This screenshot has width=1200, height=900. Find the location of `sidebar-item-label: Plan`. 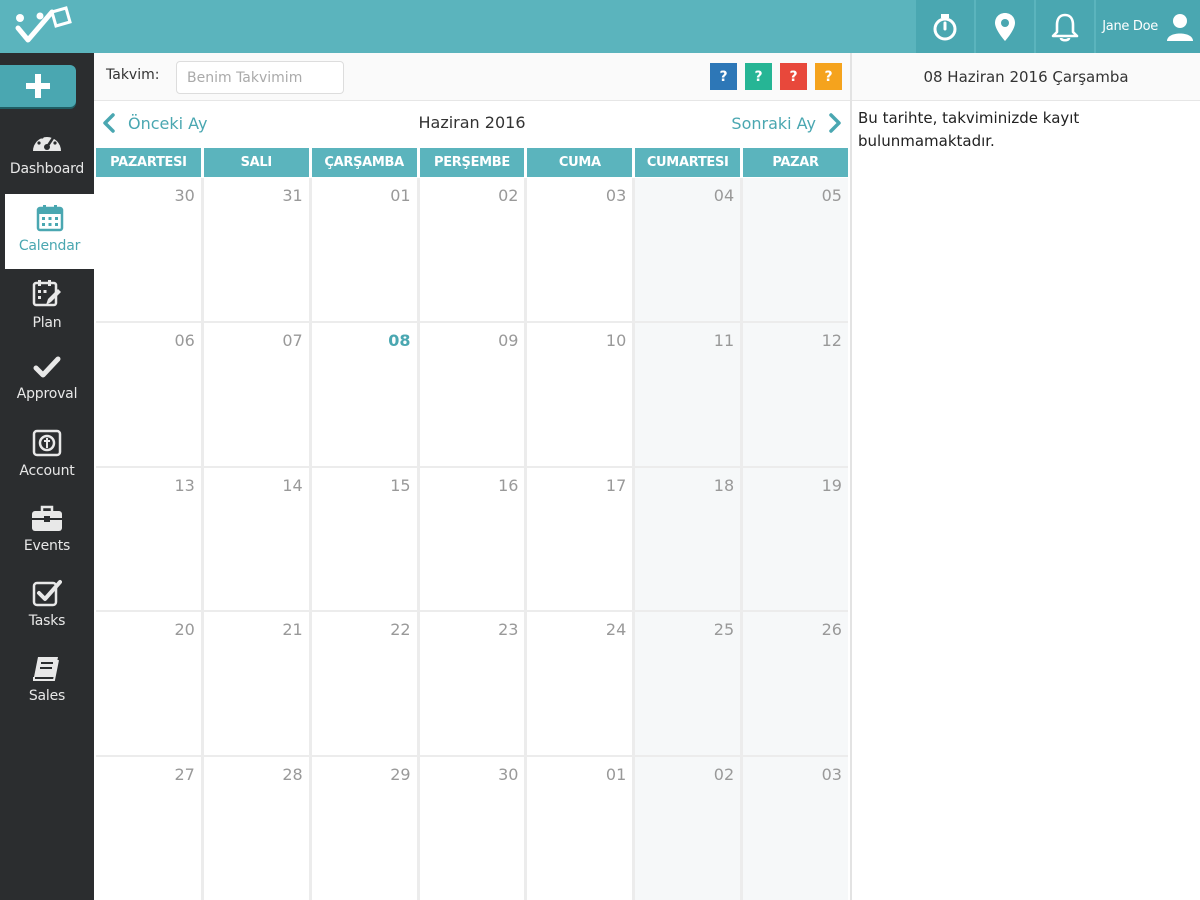

sidebar-item-label: Plan is located at coordinates (47, 323).